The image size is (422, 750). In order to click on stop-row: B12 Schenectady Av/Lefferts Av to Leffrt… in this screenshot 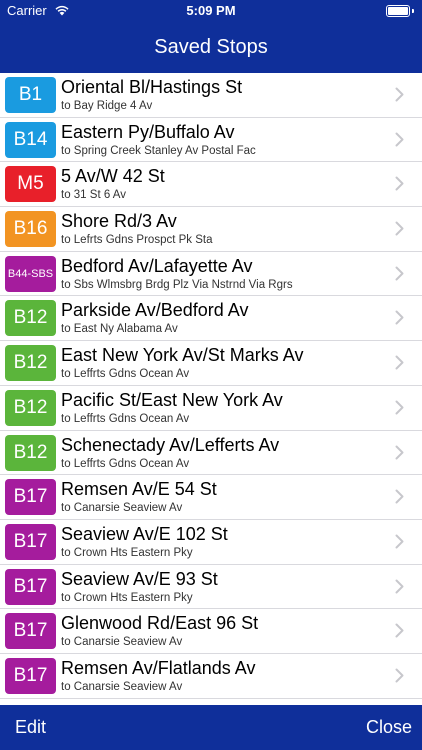, I will do `click(211, 453)`.